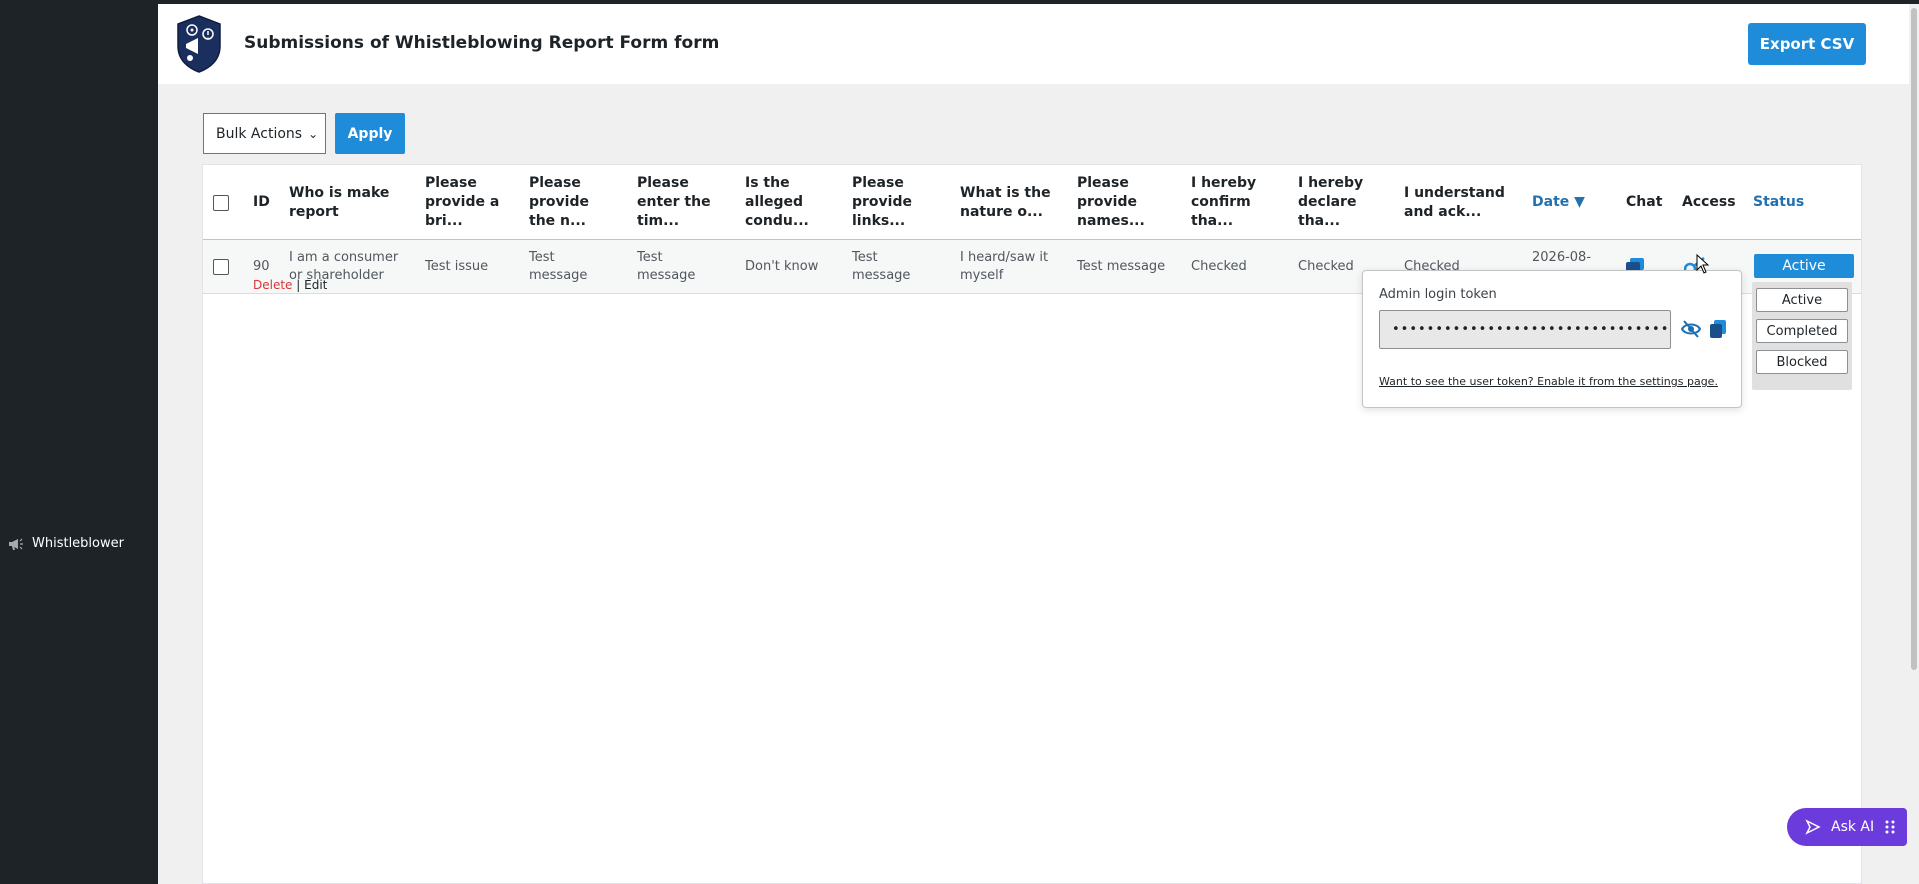 The width and height of the screenshot is (1919, 884). What do you see at coordinates (259, 133) in the screenshot?
I see `bulk-actions-label: Bulk Actions` at bounding box center [259, 133].